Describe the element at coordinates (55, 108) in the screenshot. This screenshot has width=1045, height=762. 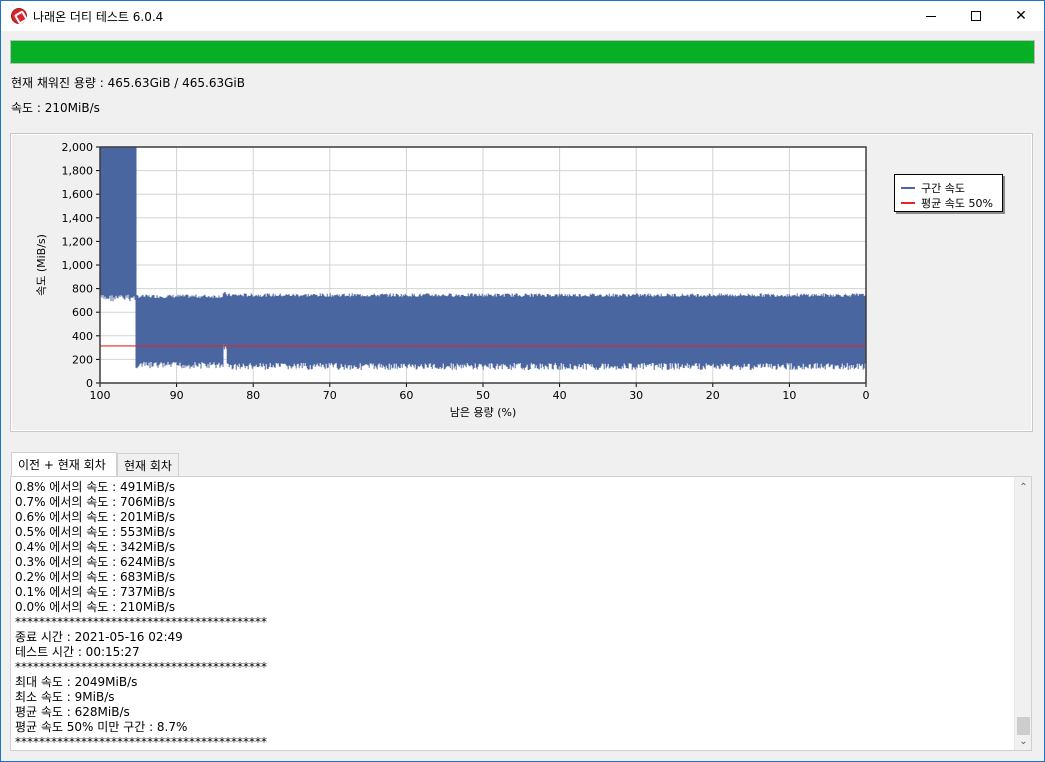
I see `current-speed-label: 속도 : 210MiB/s` at that location.